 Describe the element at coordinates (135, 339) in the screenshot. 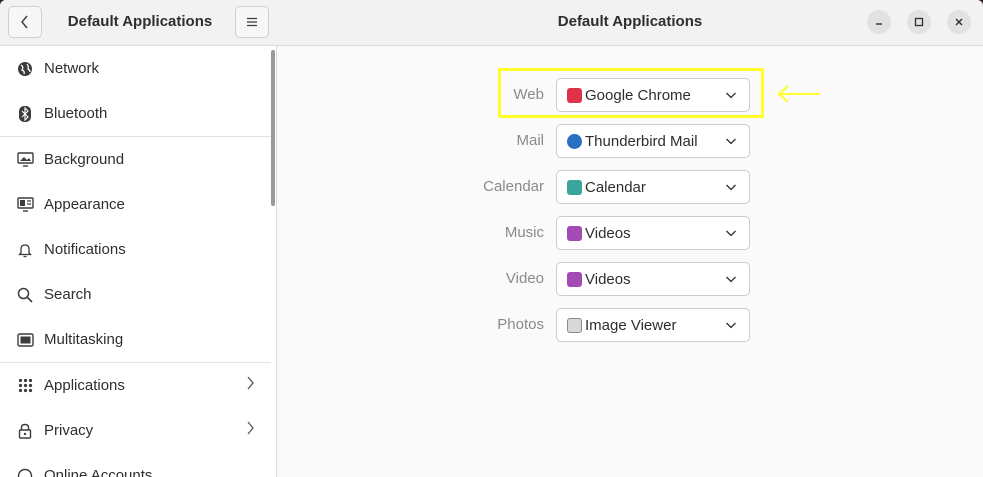

I see `sidebar-item-multitasking: Multitasking` at that location.